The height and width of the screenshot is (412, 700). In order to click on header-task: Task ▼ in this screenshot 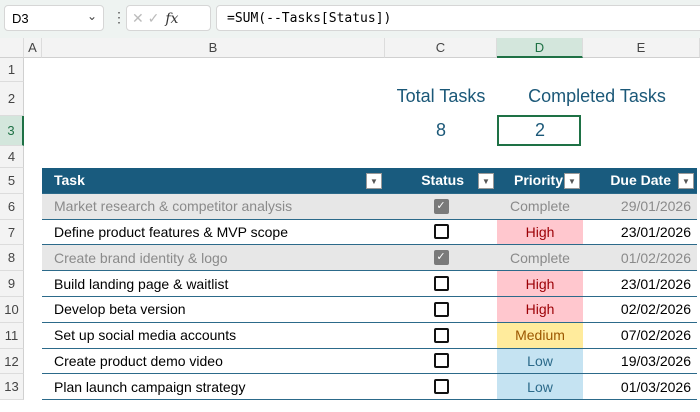, I will do `click(213, 180)`.